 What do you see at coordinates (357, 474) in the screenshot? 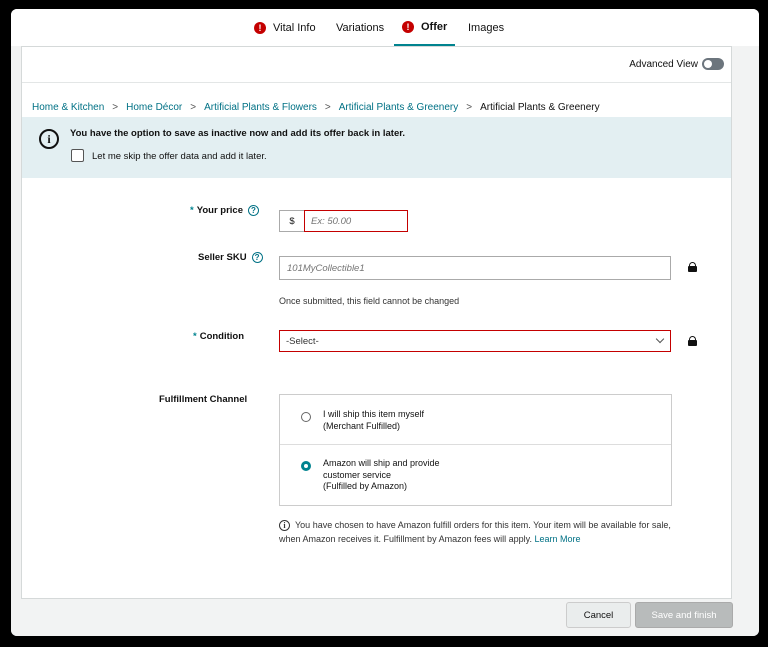
I see `option-line: customer service` at bounding box center [357, 474].